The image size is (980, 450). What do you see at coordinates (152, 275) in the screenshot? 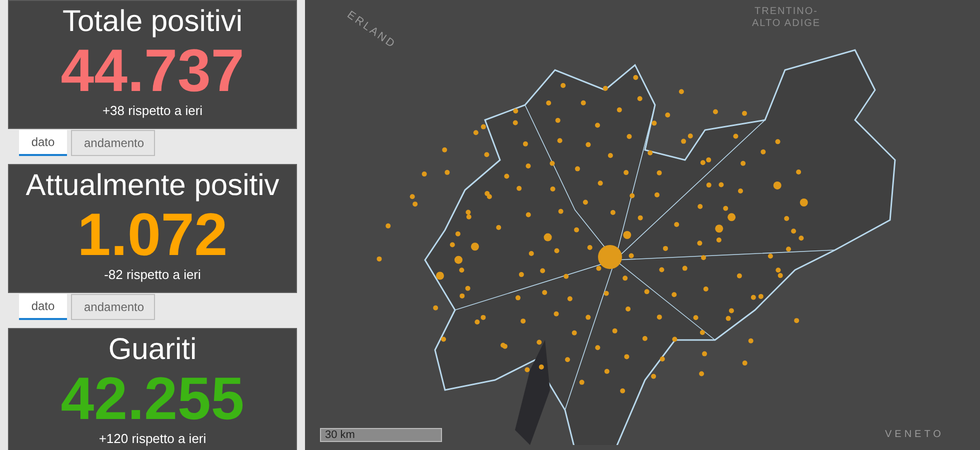
I see `delta-text: -82 rispetto a ieri` at bounding box center [152, 275].